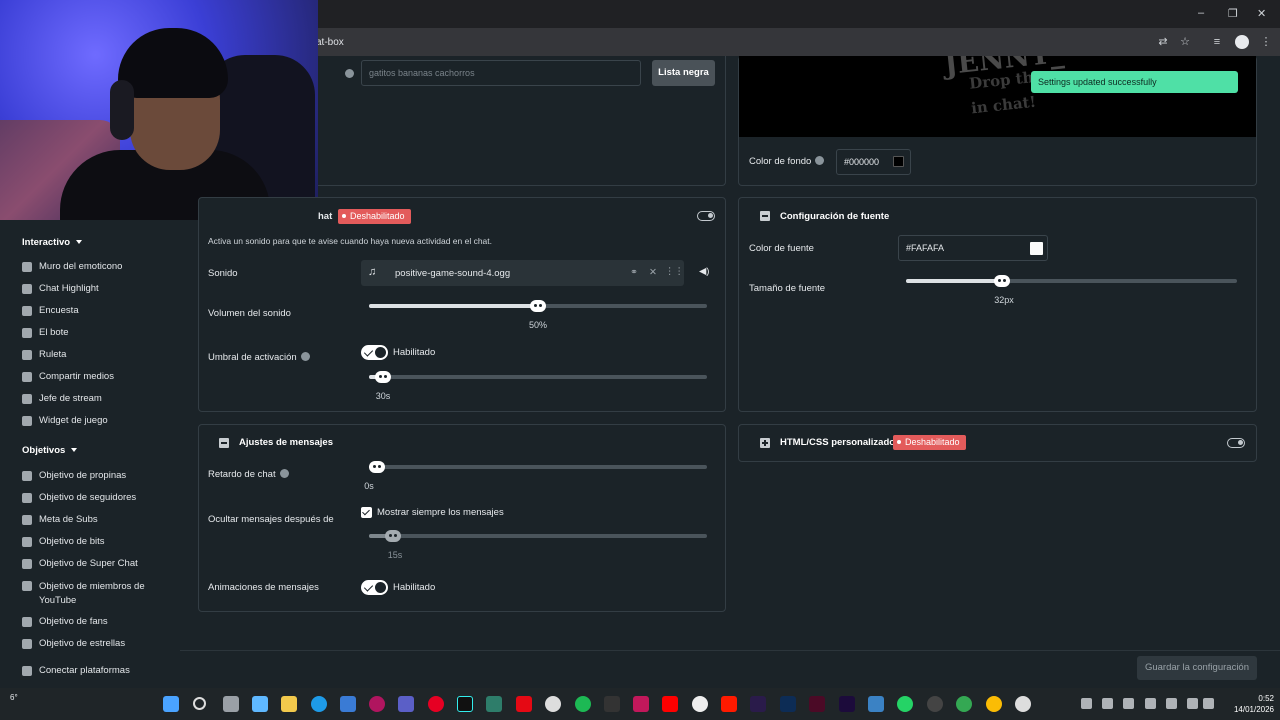 The image size is (1280, 720). What do you see at coordinates (1036, 248) in the screenshot?
I see `font-color-swatch` at bounding box center [1036, 248].